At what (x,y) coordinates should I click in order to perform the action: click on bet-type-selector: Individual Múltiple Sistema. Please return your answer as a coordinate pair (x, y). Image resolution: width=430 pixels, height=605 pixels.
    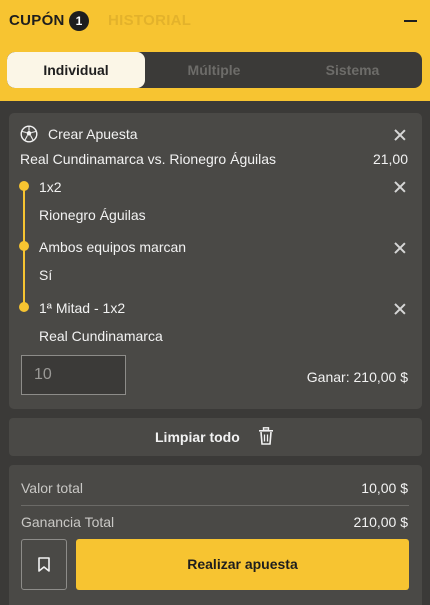
    Looking at the image, I should click on (214, 70).